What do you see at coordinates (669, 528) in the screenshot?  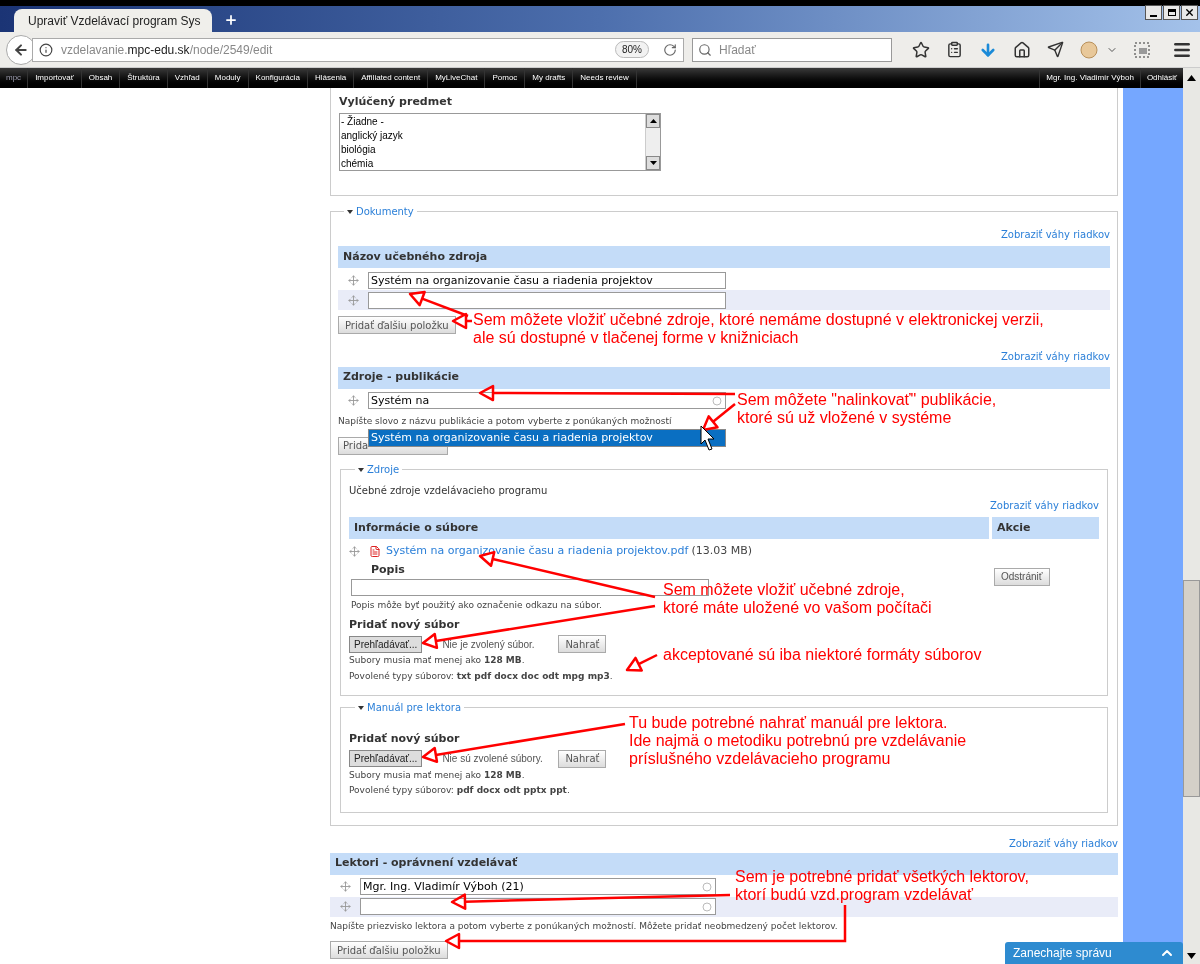 I see `table-header: Informácie o súbore` at bounding box center [669, 528].